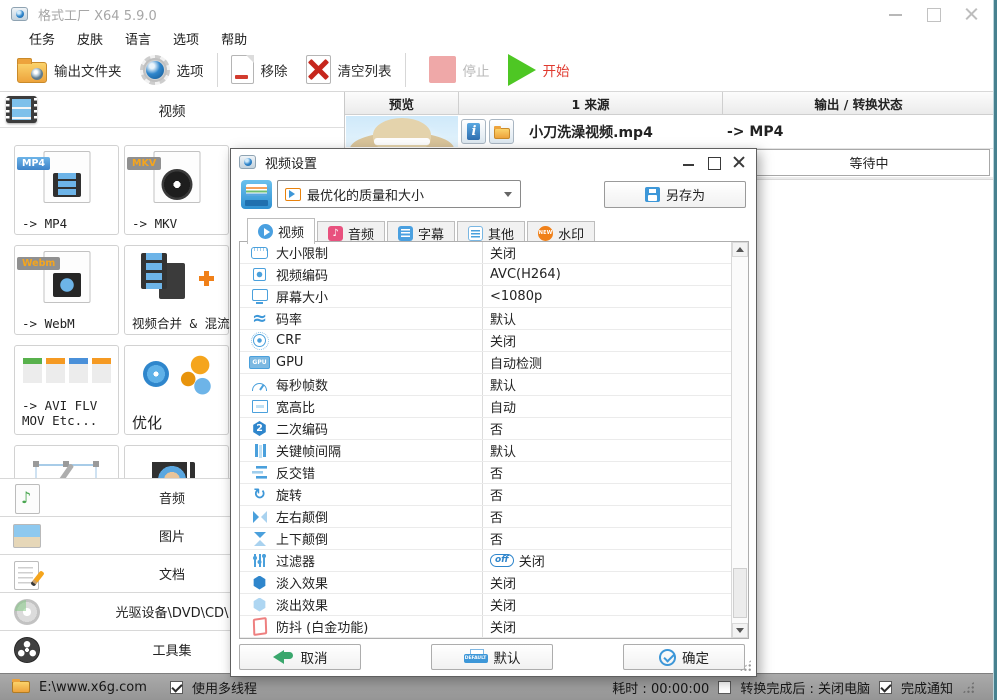  What do you see at coordinates (399, 194) in the screenshot?
I see `quality-preset-select: 最优化的质量和大小` at bounding box center [399, 194].